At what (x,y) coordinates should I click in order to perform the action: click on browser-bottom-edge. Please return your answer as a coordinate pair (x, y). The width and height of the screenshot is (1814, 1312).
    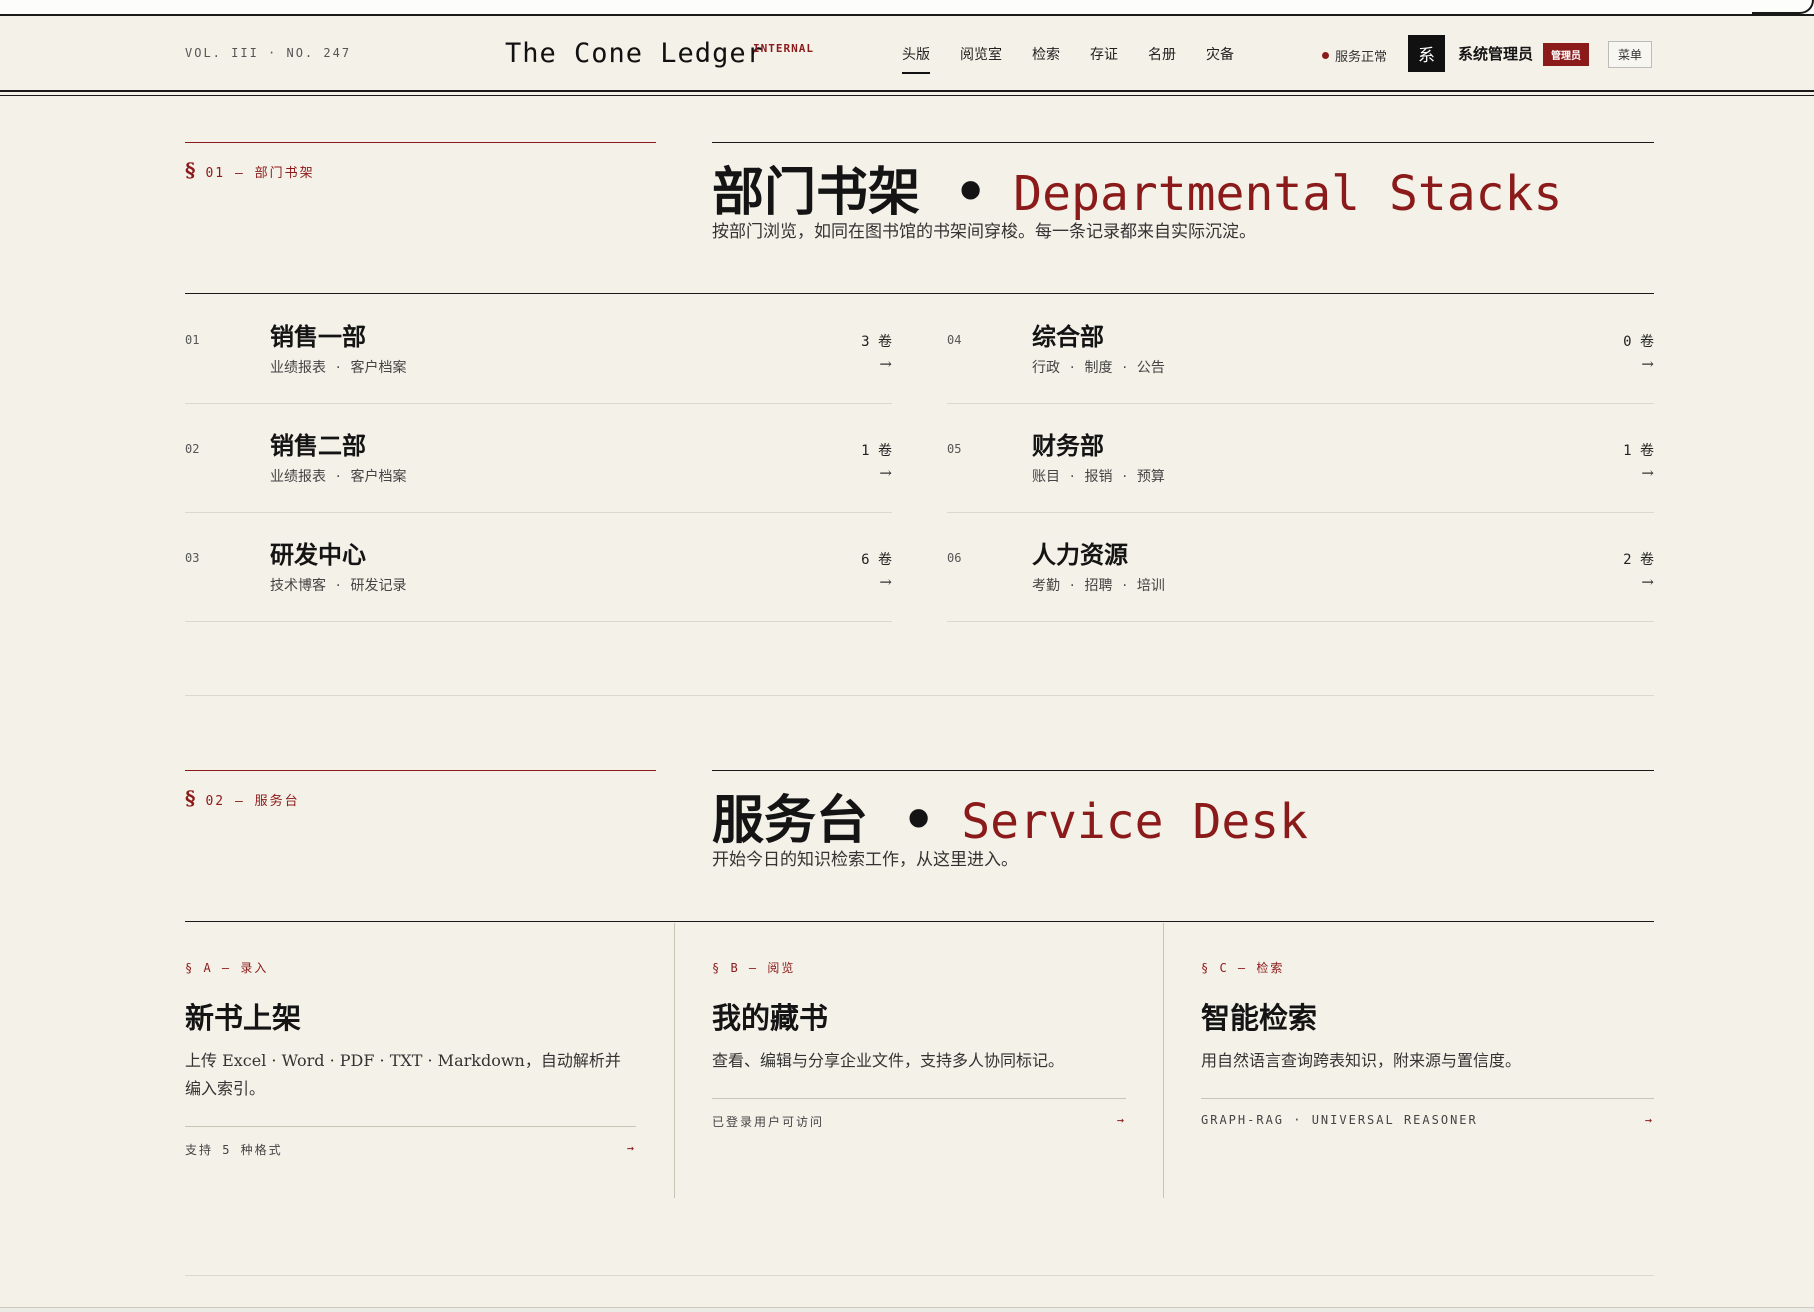
    Looking at the image, I should click on (907, 1309).